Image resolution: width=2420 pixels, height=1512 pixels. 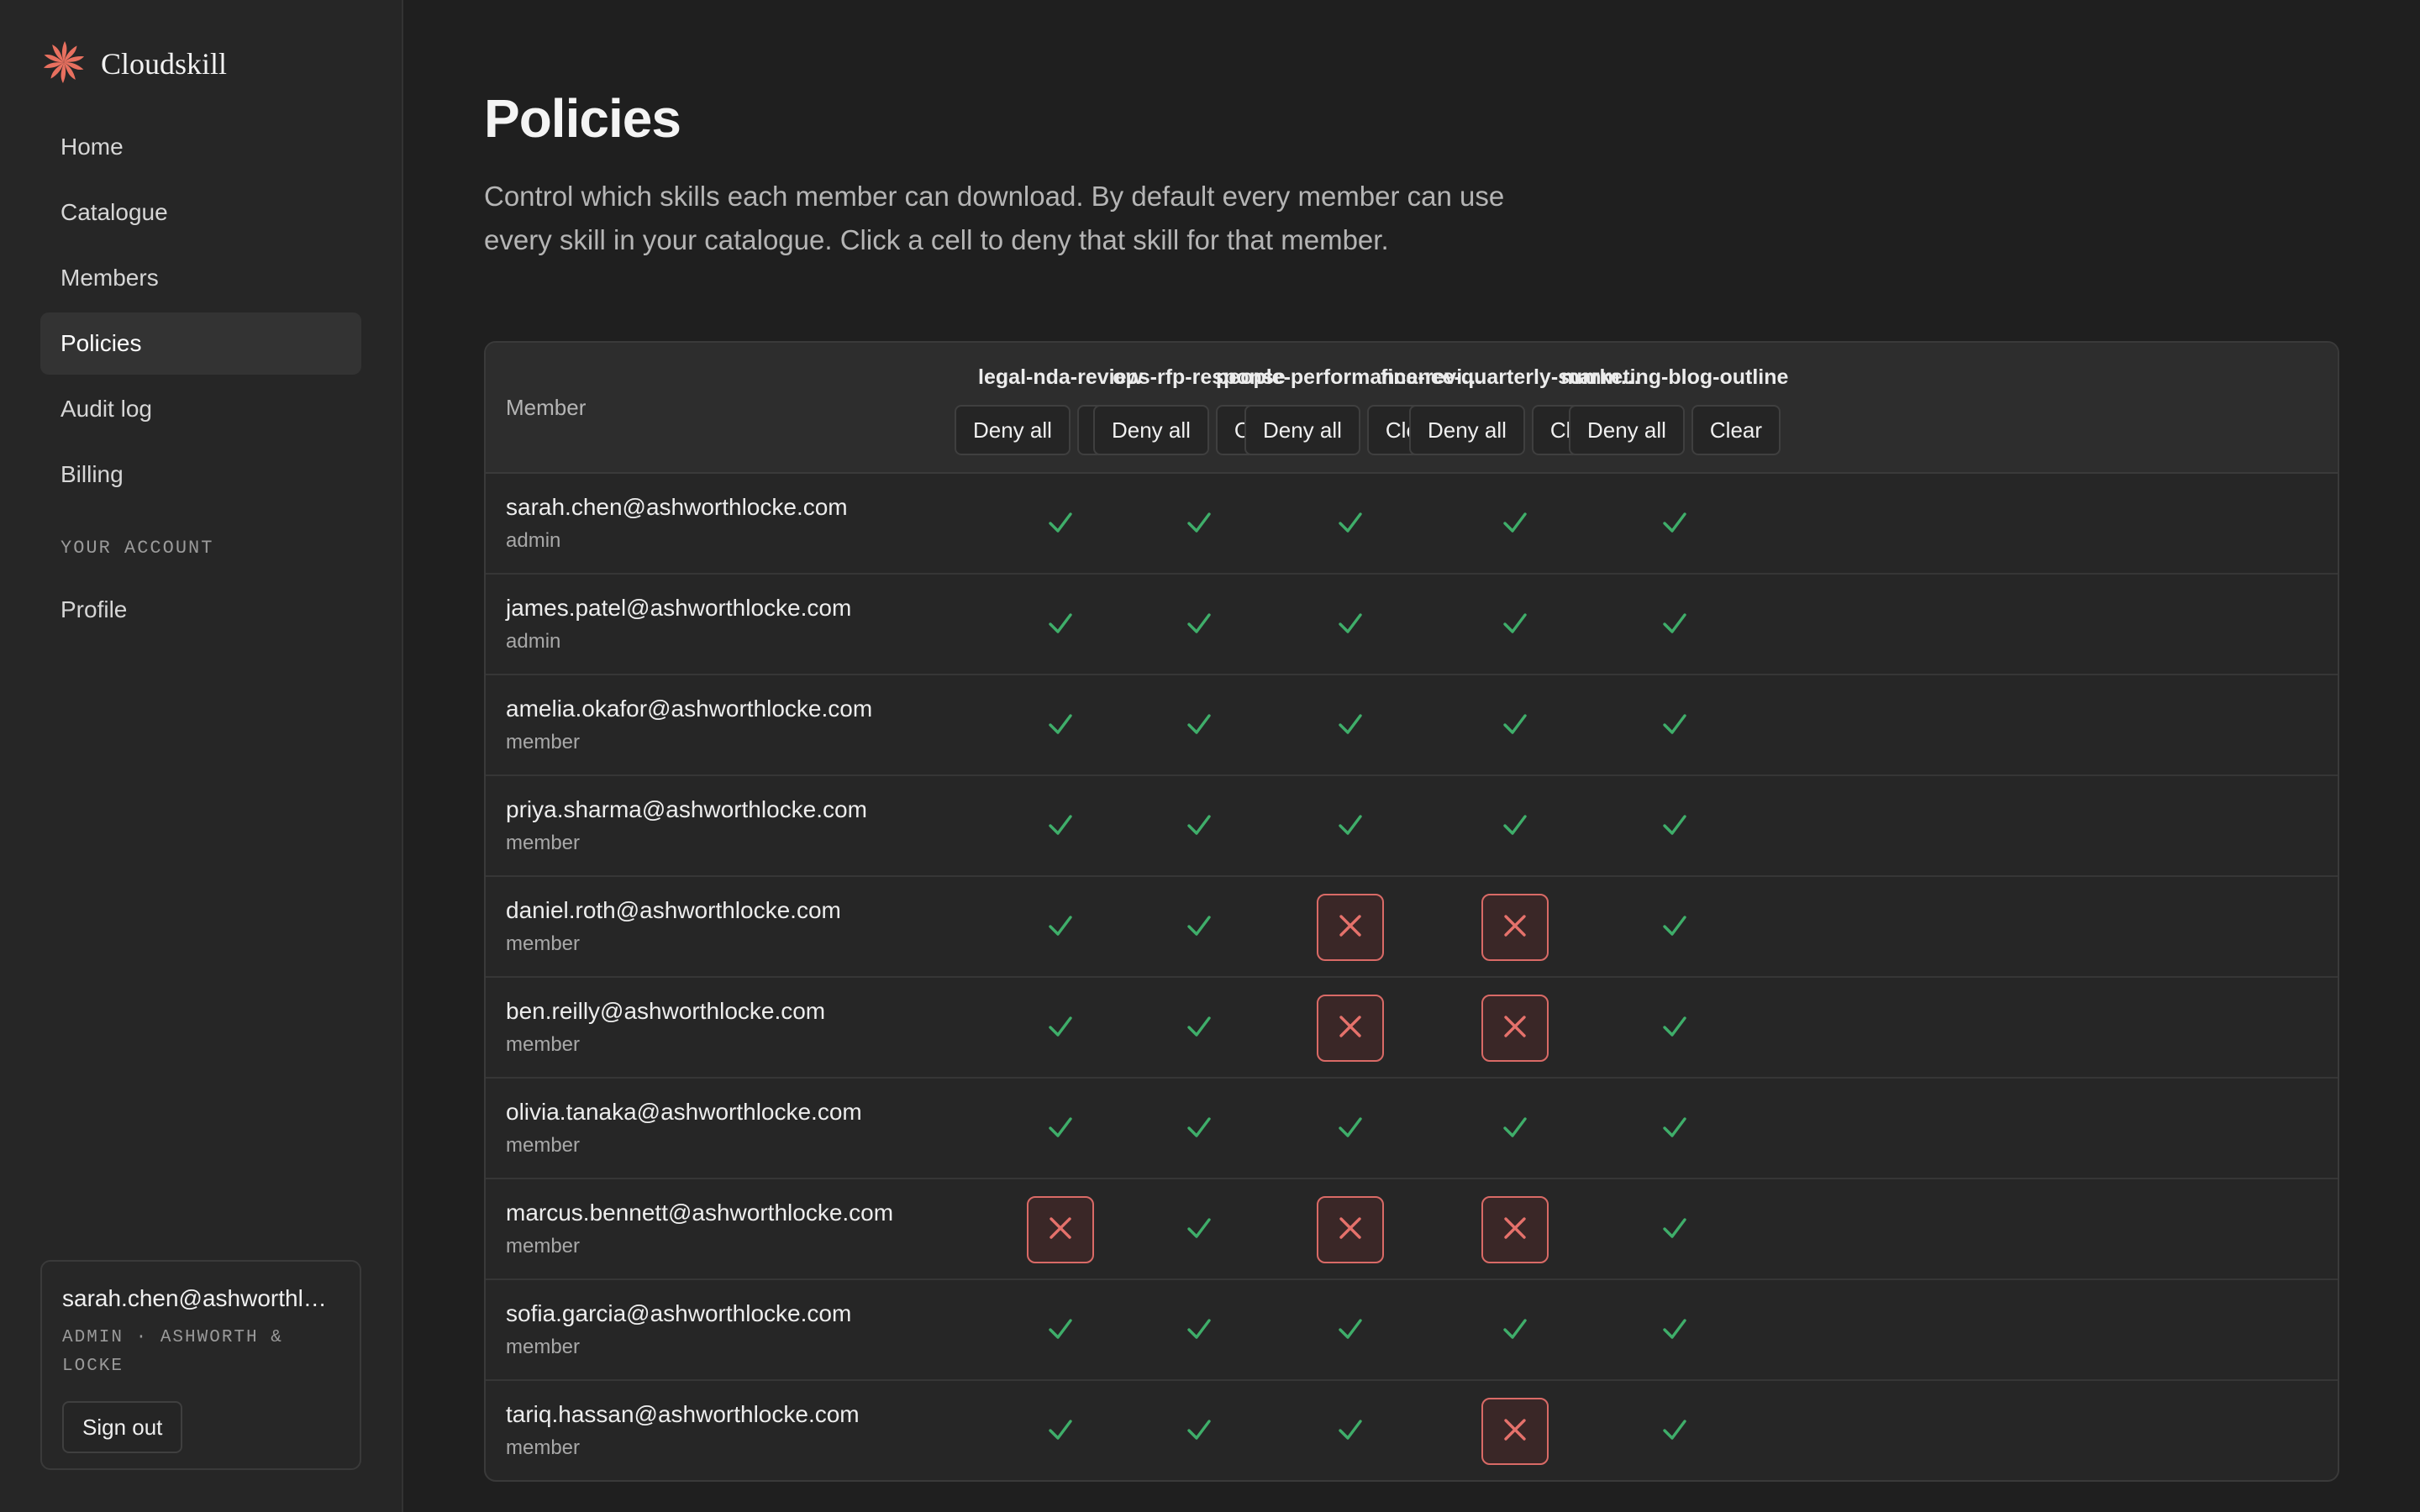 I want to click on member-email: marcus.bennett@ashworthlocke.com, so click(x=700, y=1213).